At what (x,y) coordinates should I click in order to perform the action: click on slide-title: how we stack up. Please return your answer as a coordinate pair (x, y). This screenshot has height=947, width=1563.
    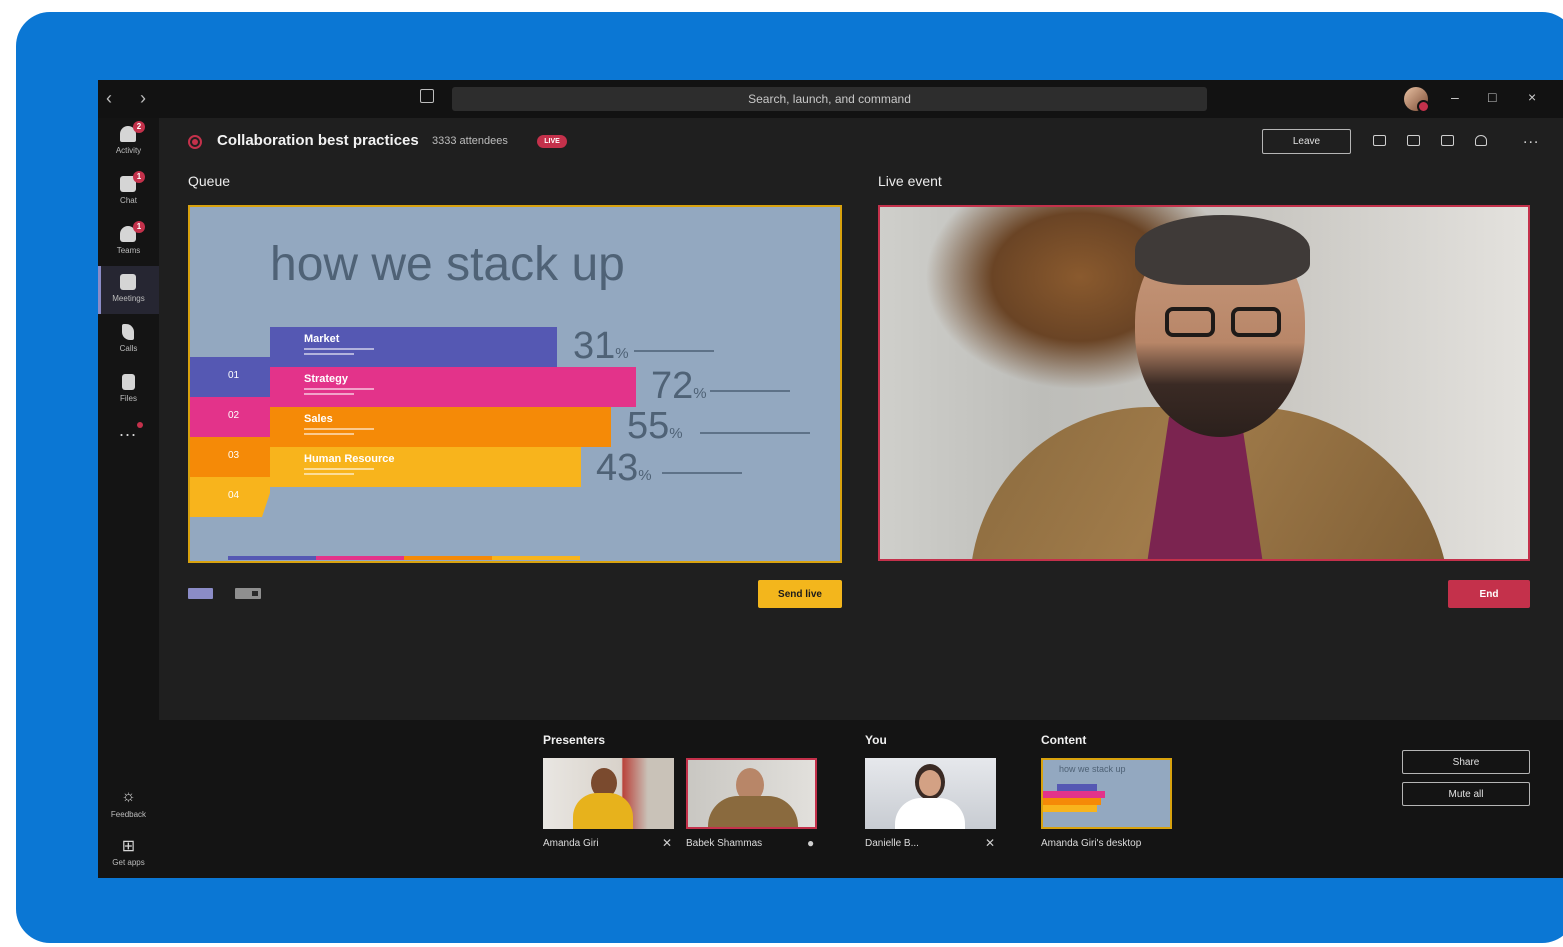
    Looking at the image, I should click on (447, 264).